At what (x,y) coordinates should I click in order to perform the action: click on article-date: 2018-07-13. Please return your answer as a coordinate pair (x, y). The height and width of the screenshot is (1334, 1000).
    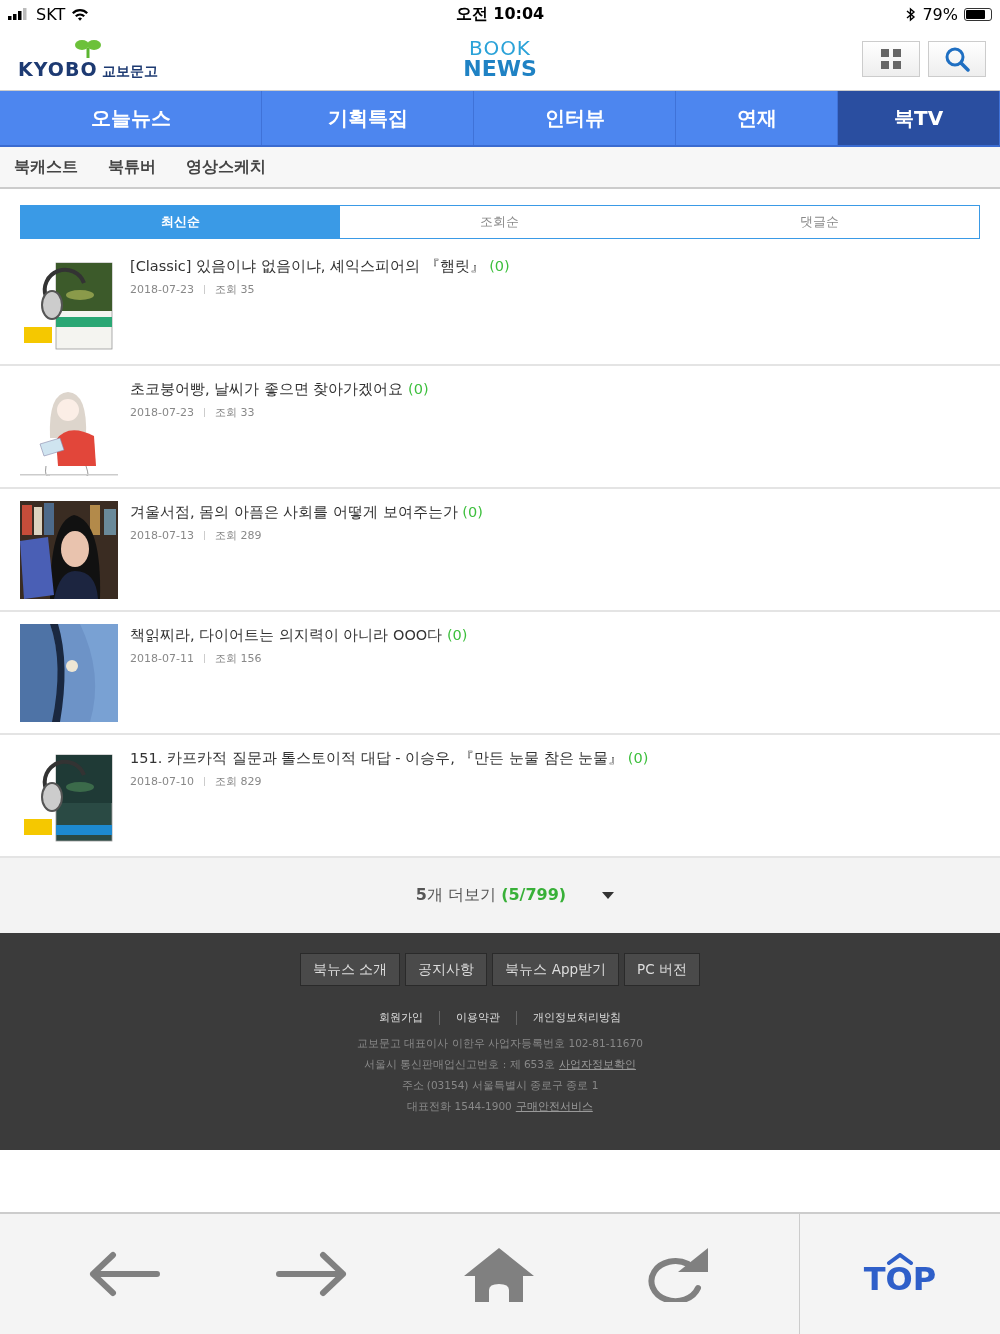
    Looking at the image, I should click on (162, 535).